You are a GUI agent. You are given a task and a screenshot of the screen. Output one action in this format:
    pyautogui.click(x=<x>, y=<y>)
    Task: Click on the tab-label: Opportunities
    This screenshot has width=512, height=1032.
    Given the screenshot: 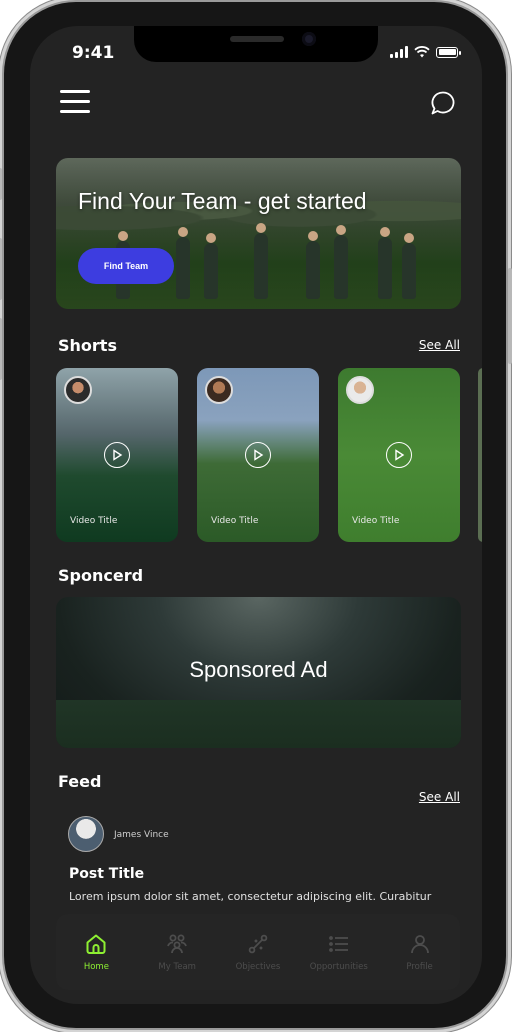 What is the action you would take?
    pyautogui.click(x=338, y=967)
    